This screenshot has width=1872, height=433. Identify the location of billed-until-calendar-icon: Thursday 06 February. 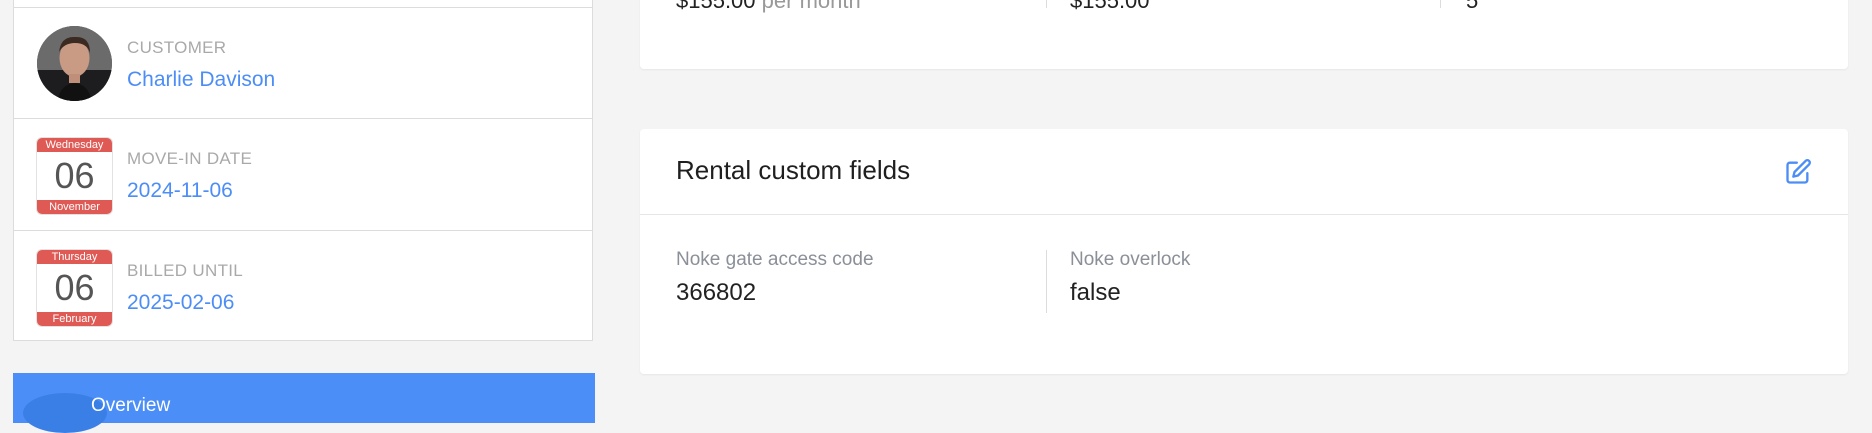
(74, 288).